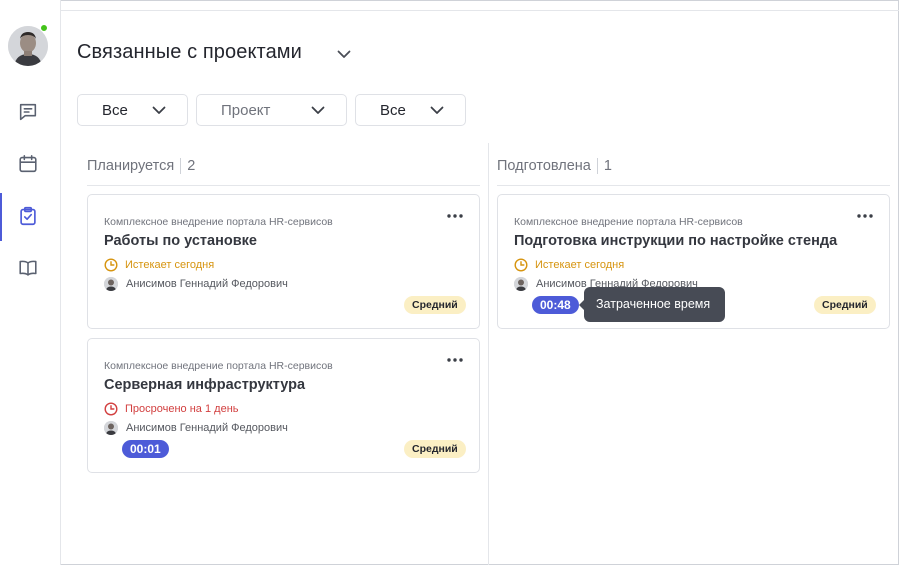 This screenshot has height=565, width=899. Describe the element at coordinates (44, 28) in the screenshot. I see `online-status-dot` at that location.